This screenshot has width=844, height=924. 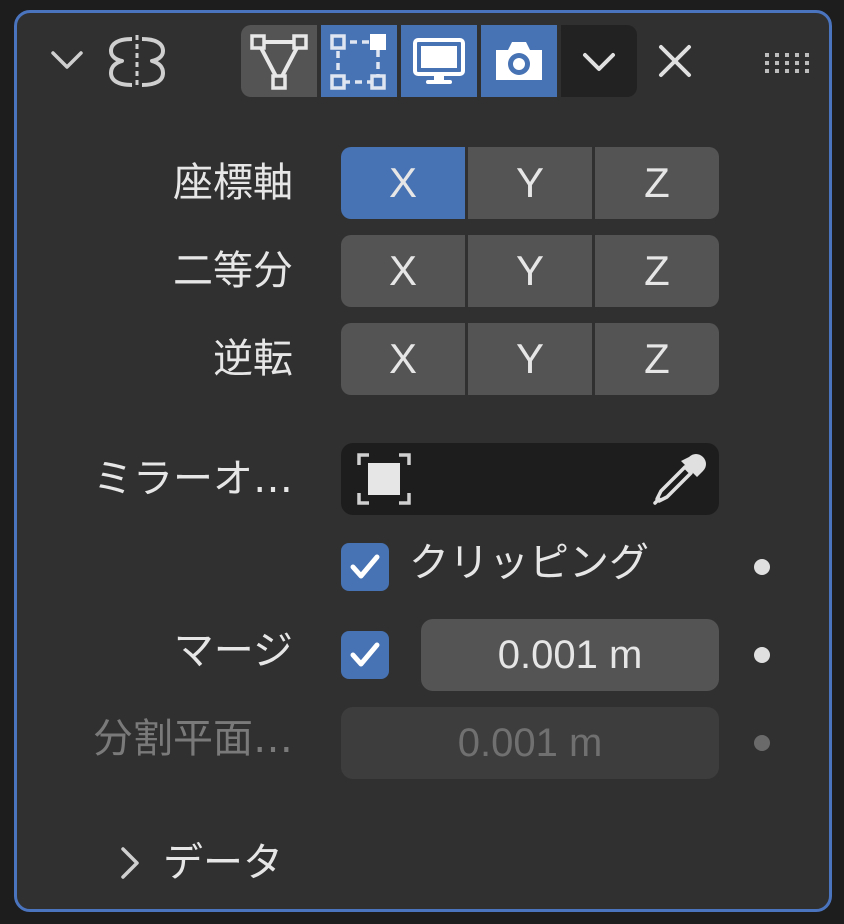 I want to click on axis-y-button: Y, so click(x=530, y=183).